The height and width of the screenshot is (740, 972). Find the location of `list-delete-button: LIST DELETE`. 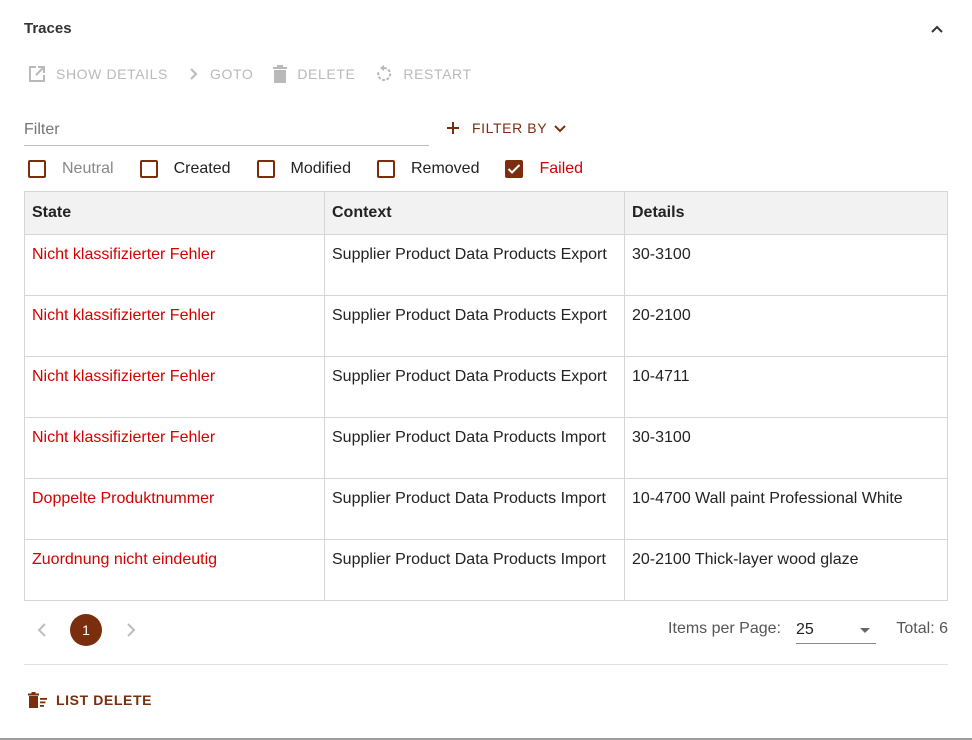

list-delete-button: LIST DELETE is located at coordinates (90, 700).